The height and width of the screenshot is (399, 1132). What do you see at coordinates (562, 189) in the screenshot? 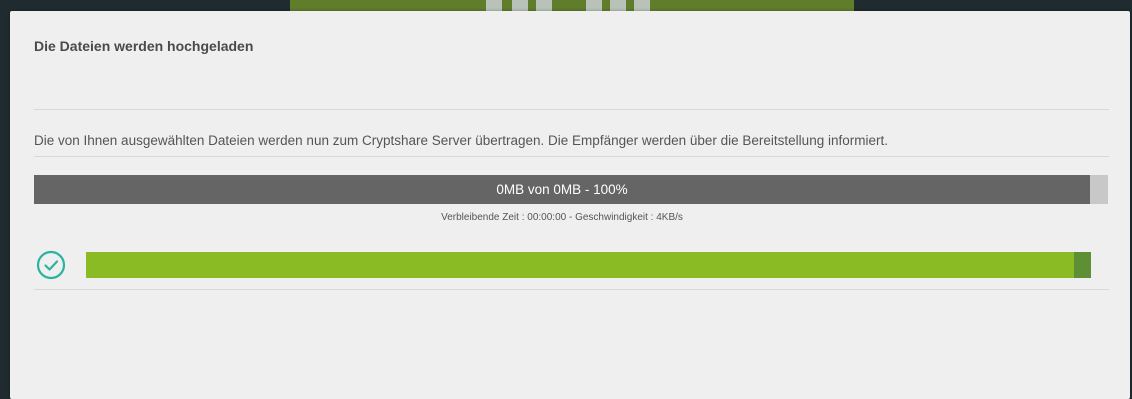
I see `total-progress-label: 0MB von 0MB - 100%` at bounding box center [562, 189].